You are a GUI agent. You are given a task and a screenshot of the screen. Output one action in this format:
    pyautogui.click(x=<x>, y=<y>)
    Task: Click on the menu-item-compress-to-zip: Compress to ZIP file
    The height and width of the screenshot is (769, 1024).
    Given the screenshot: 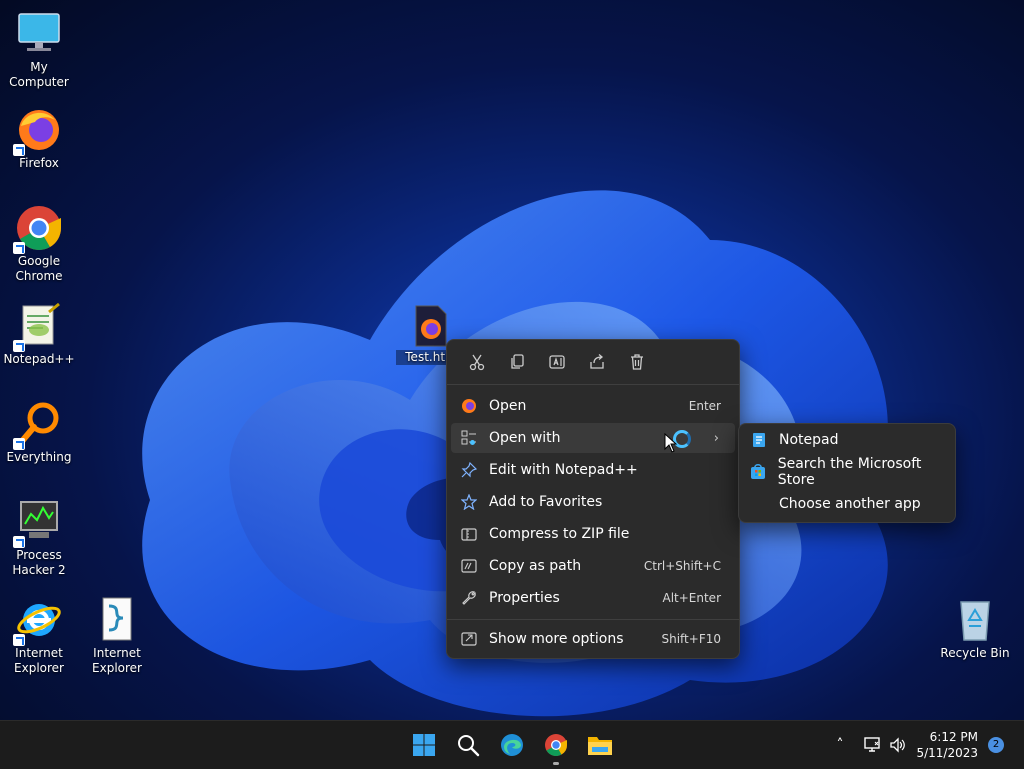 What is the action you would take?
    pyautogui.click(x=593, y=534)
    